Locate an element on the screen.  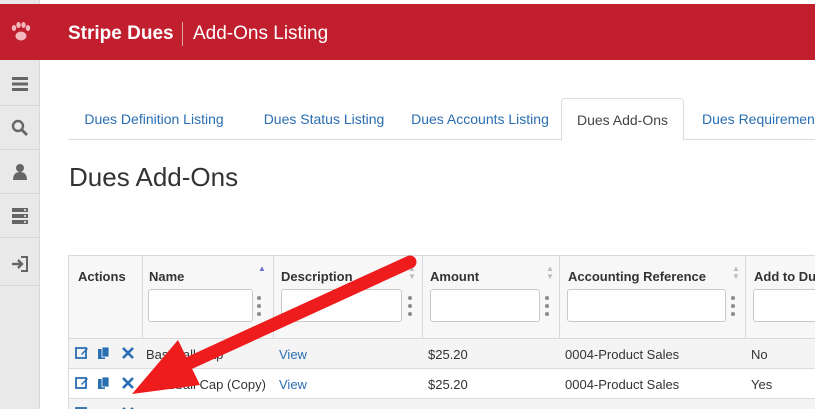
accounting-column-menu-icon is located at coordinates (733, 306).